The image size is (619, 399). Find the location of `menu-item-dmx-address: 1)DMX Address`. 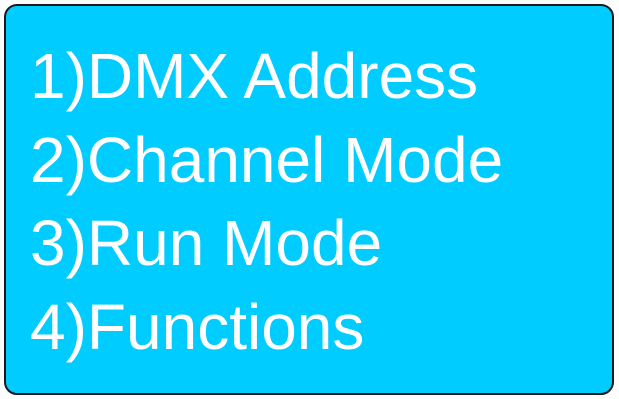

menu-item-dmx-address: 1)DMX Address is located at coordinates (254, 76).